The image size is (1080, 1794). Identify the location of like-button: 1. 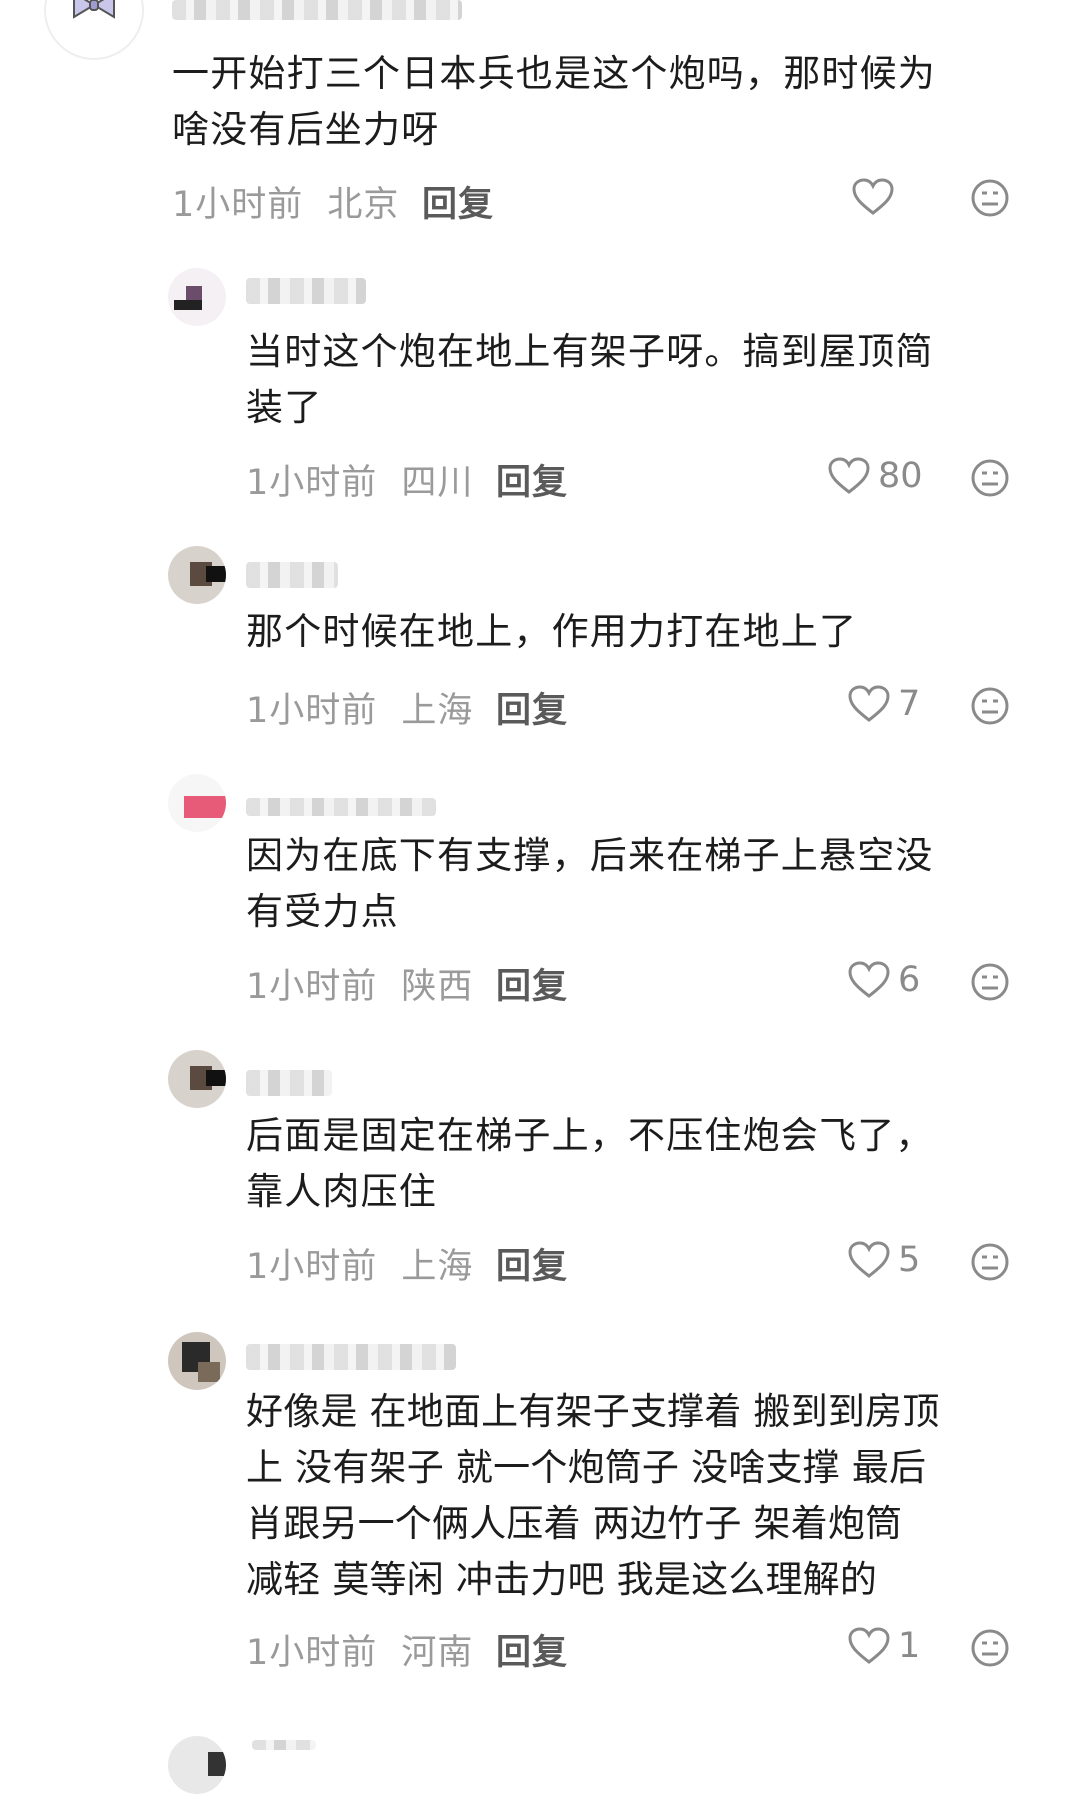
(884, 1646).